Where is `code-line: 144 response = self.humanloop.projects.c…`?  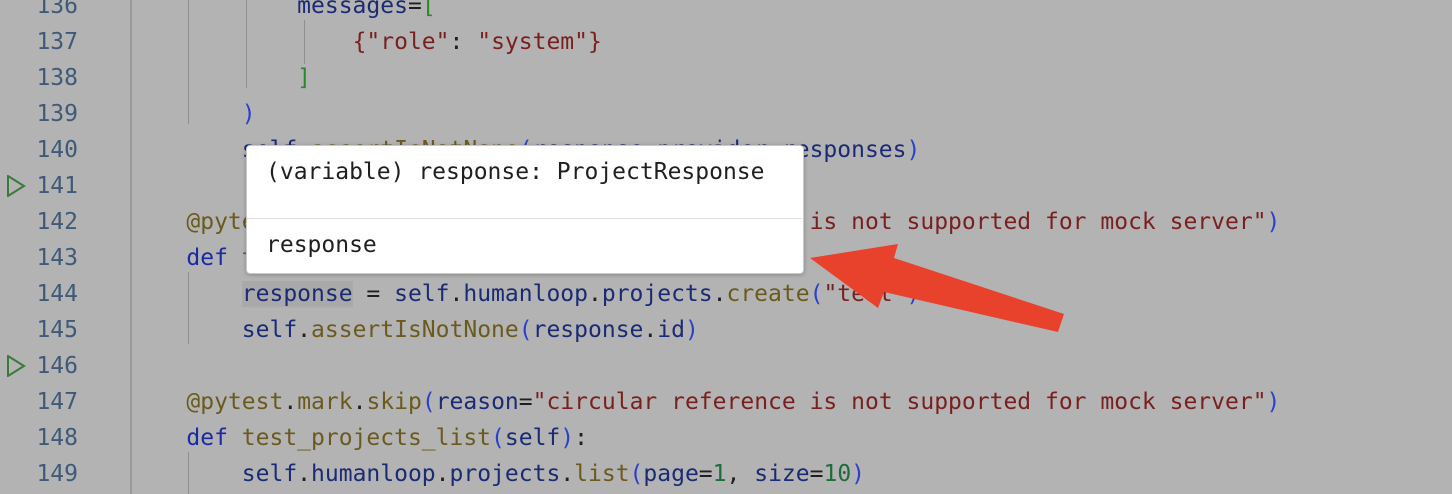 code-line: 144 response = self.humanloop.projects.c… is located at coordinates (726, 294).